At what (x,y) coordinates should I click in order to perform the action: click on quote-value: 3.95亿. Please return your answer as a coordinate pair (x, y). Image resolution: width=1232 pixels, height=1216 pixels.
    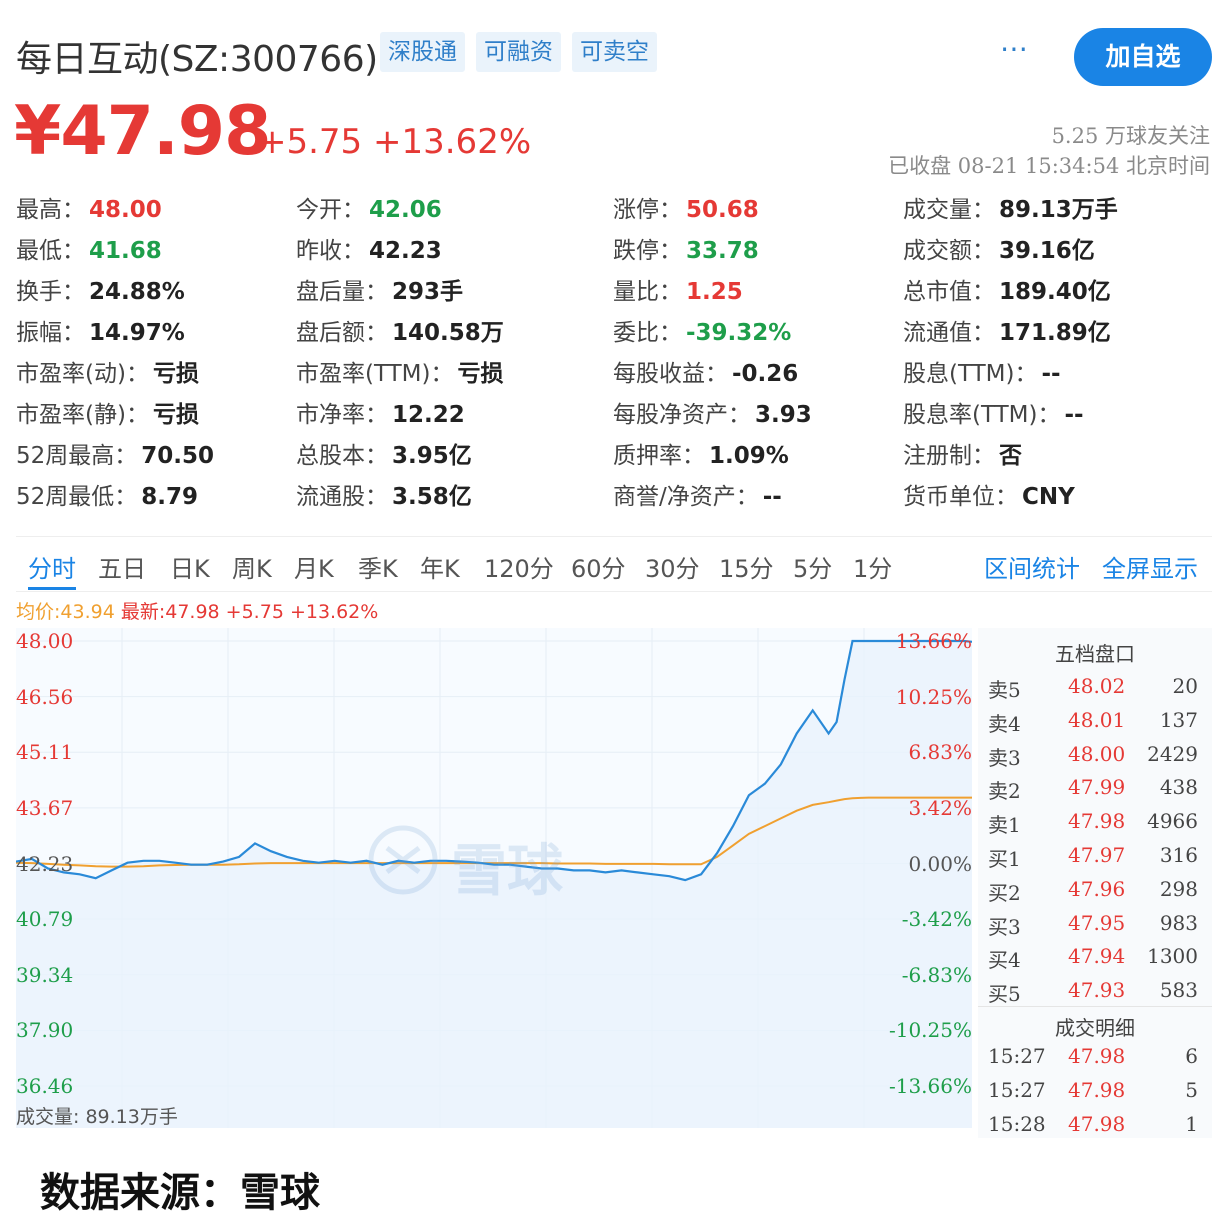
    Looking at the image, I should click on (432, 456).